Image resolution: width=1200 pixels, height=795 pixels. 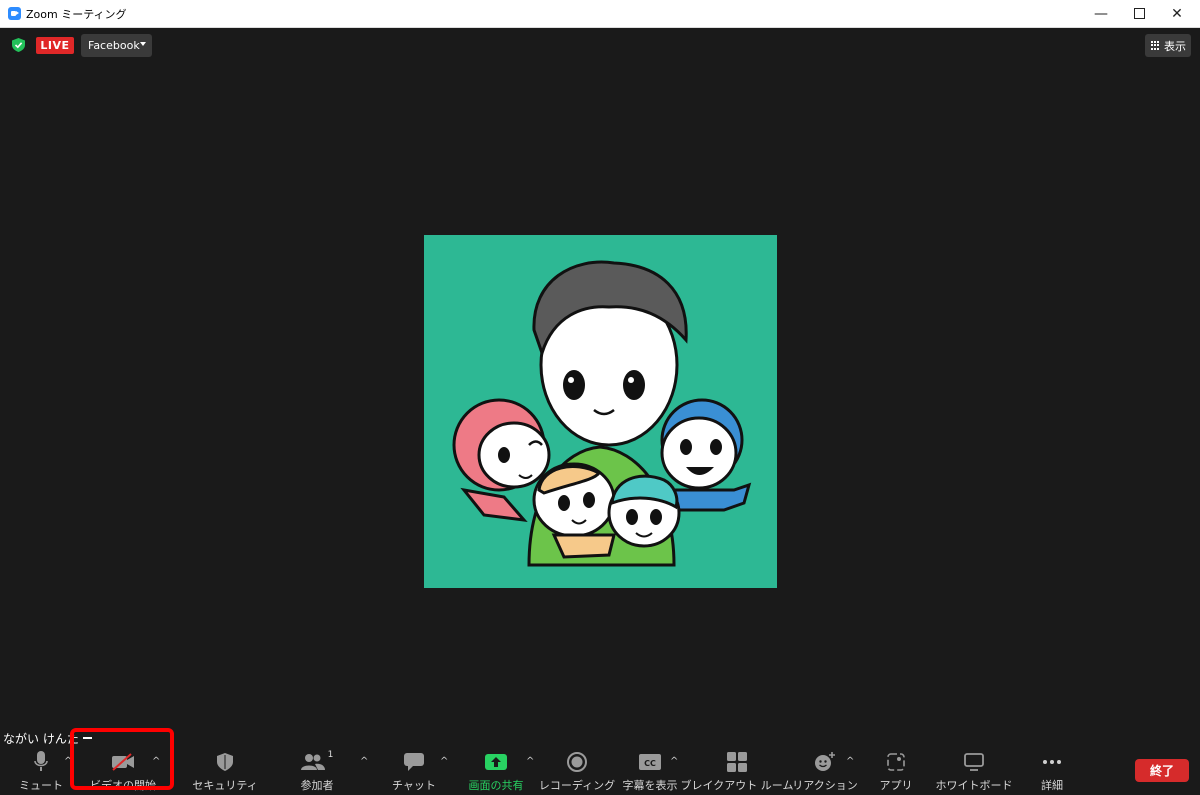 I want to click on reactions-options-caret: ^, so click(x=850, y=761).